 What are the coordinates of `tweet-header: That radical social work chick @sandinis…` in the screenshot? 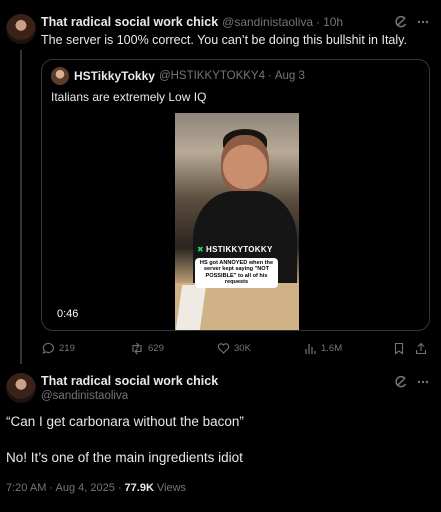 It's located at (192, 22).